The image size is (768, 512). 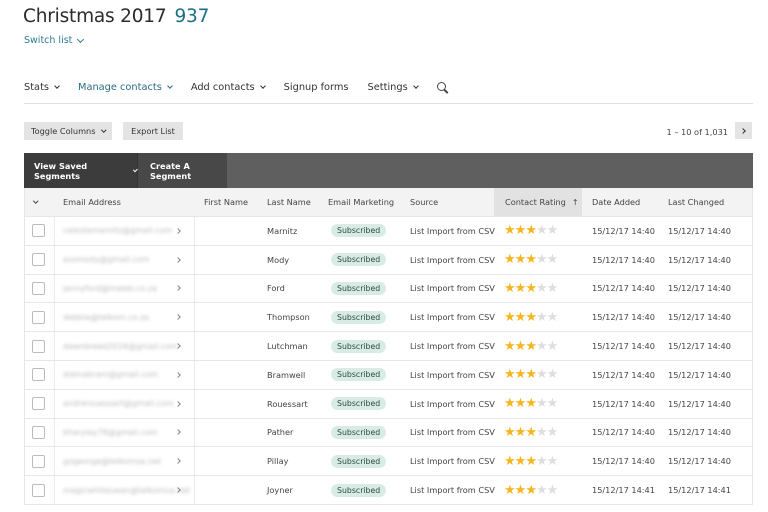 I want to click on column-header-email: Email Address, so click(x=92, y=202).